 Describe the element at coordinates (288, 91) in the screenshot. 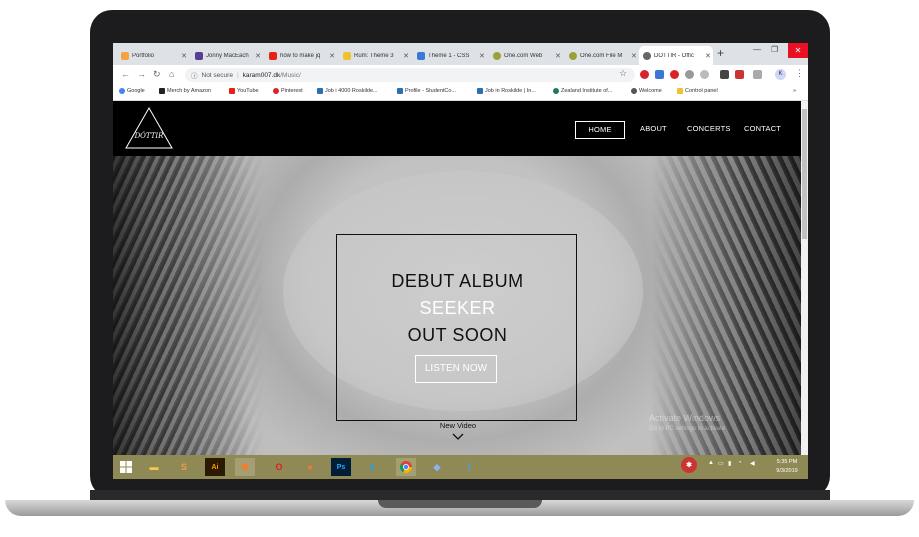

I see `bookmark-item: Pinterest` at that location.